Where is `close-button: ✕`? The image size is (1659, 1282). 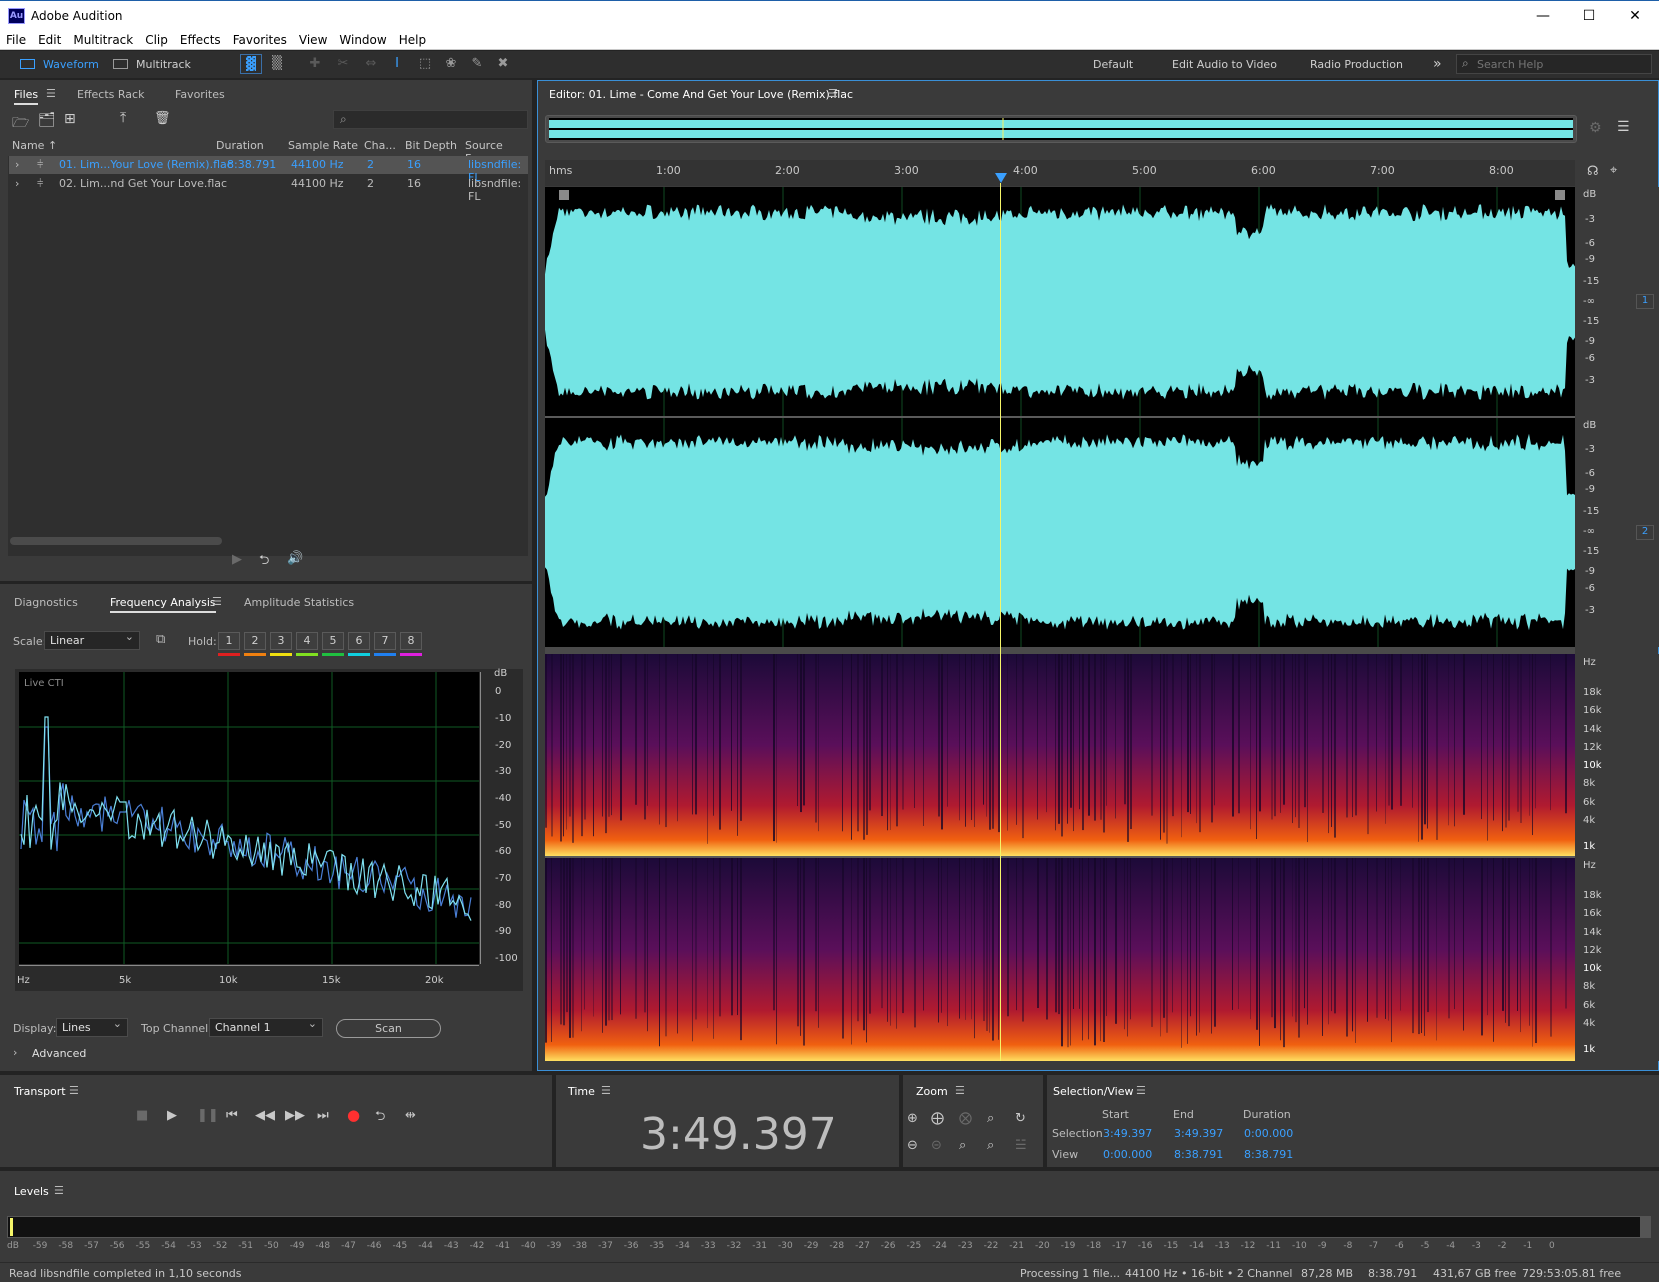 close-button: ✕ is located at coordinates (1635, 16).